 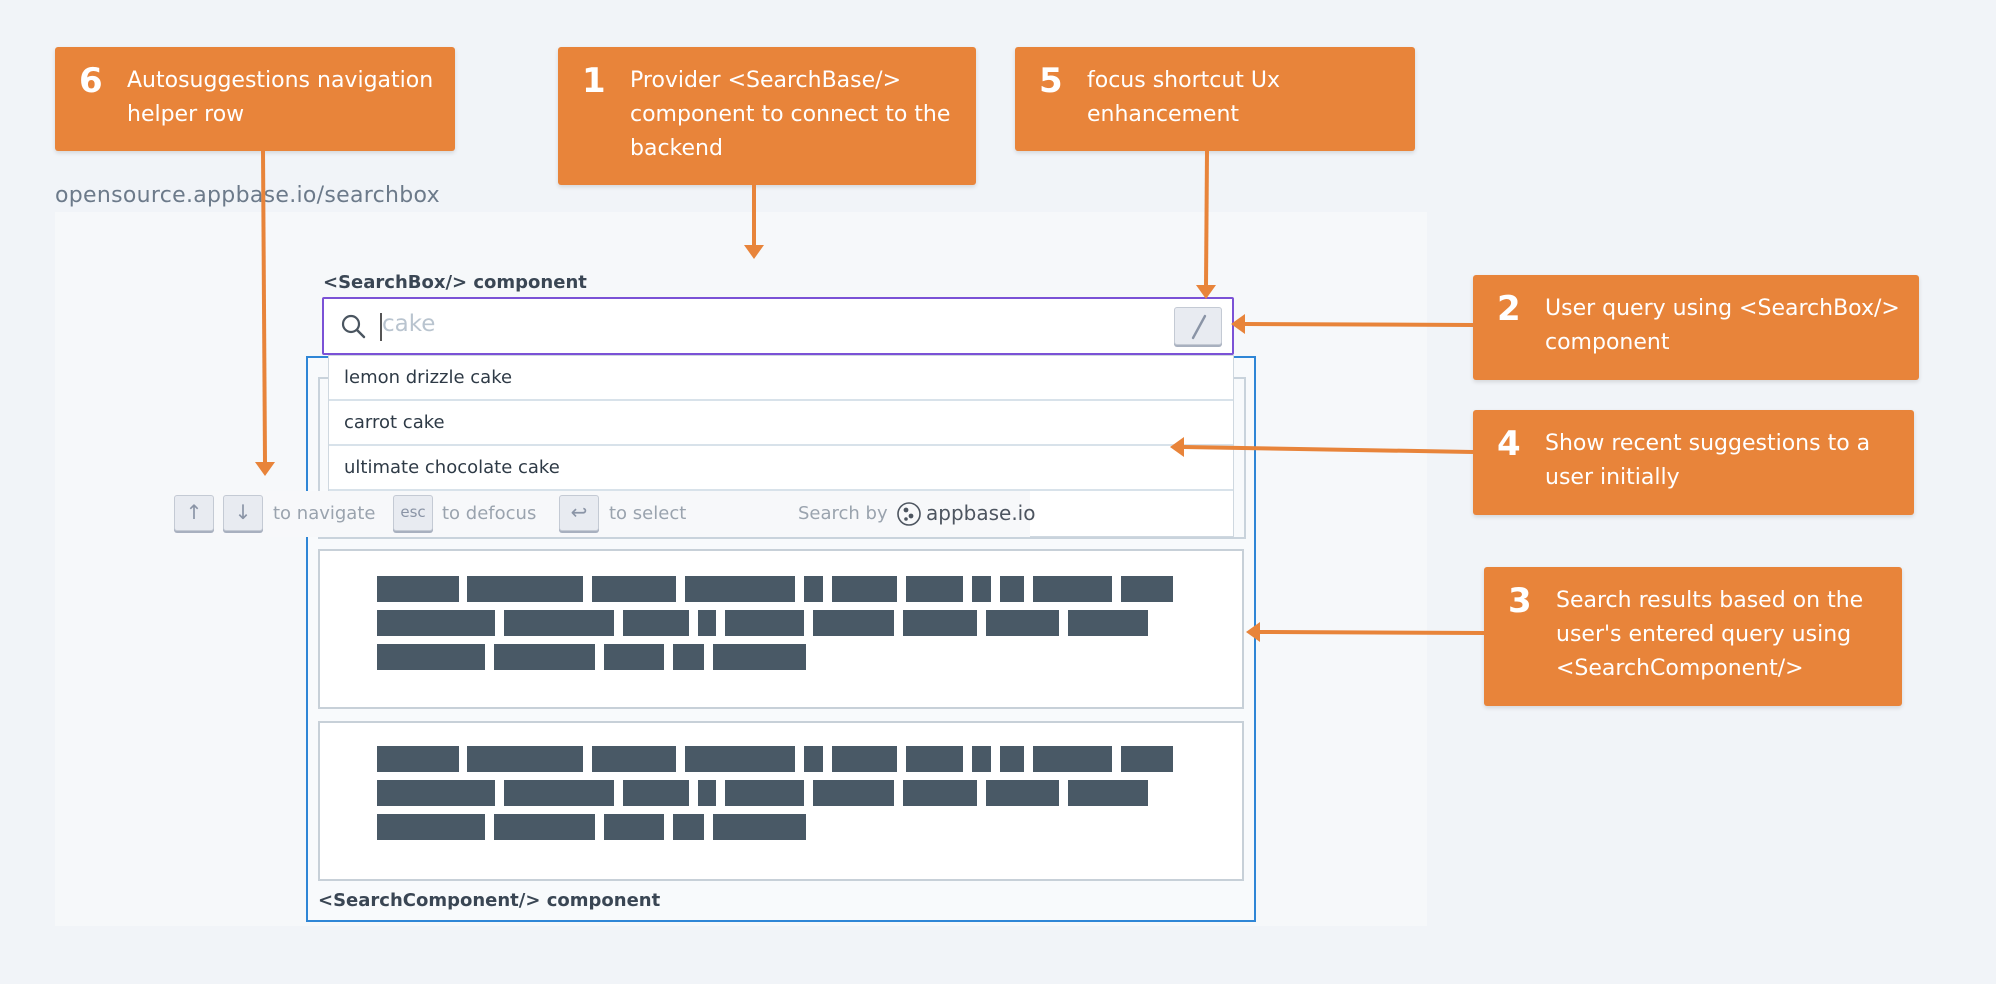 I want to click on callout-6-number: 6, so click(x=91, y=81).